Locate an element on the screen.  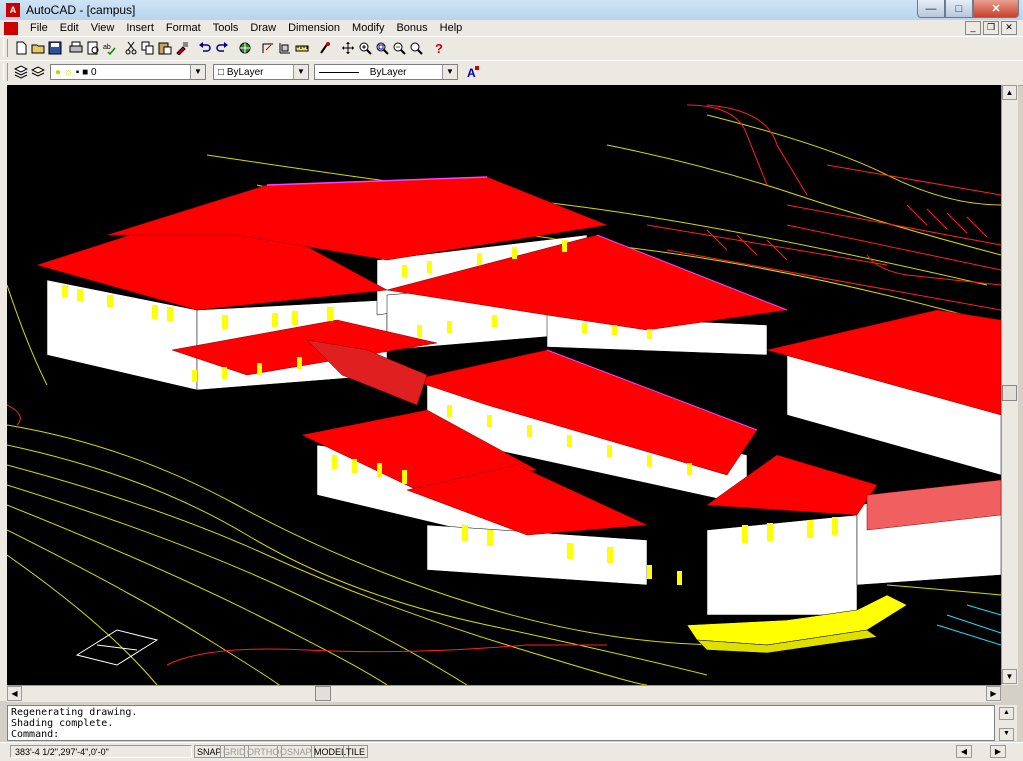
zoom-window-icon is located at coordinates (382, 49).